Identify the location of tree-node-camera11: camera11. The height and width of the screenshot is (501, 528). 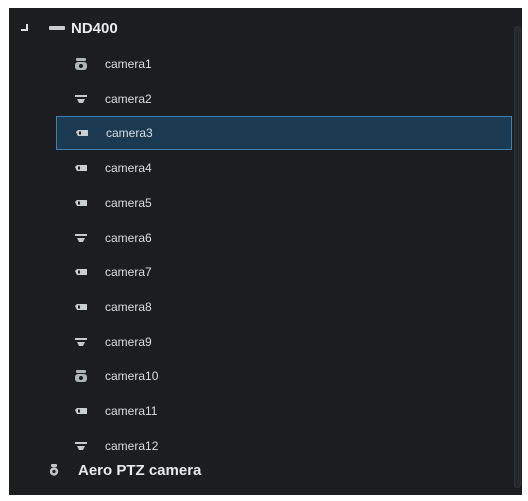
(284, 411).